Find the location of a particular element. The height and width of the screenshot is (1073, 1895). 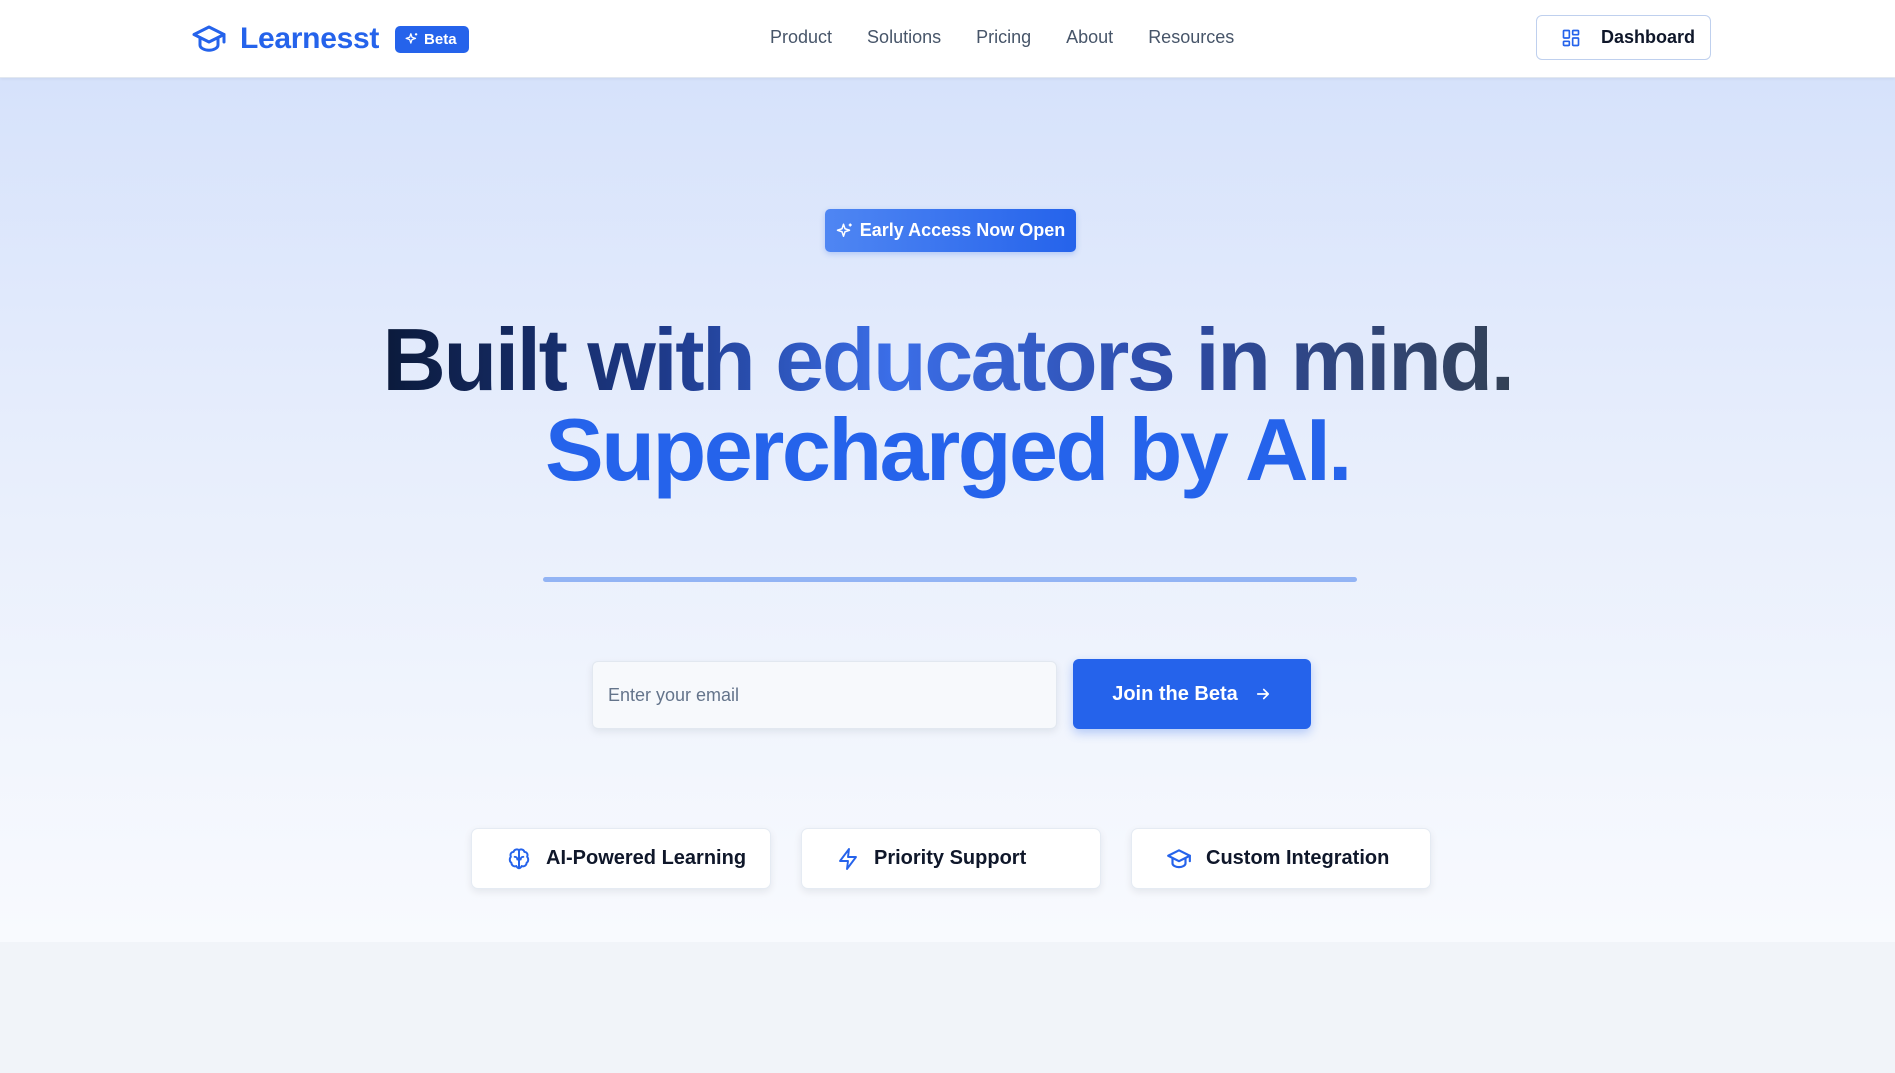

headline-line-1-text: Built with educators in mind. is located at coordinates (948, 359).